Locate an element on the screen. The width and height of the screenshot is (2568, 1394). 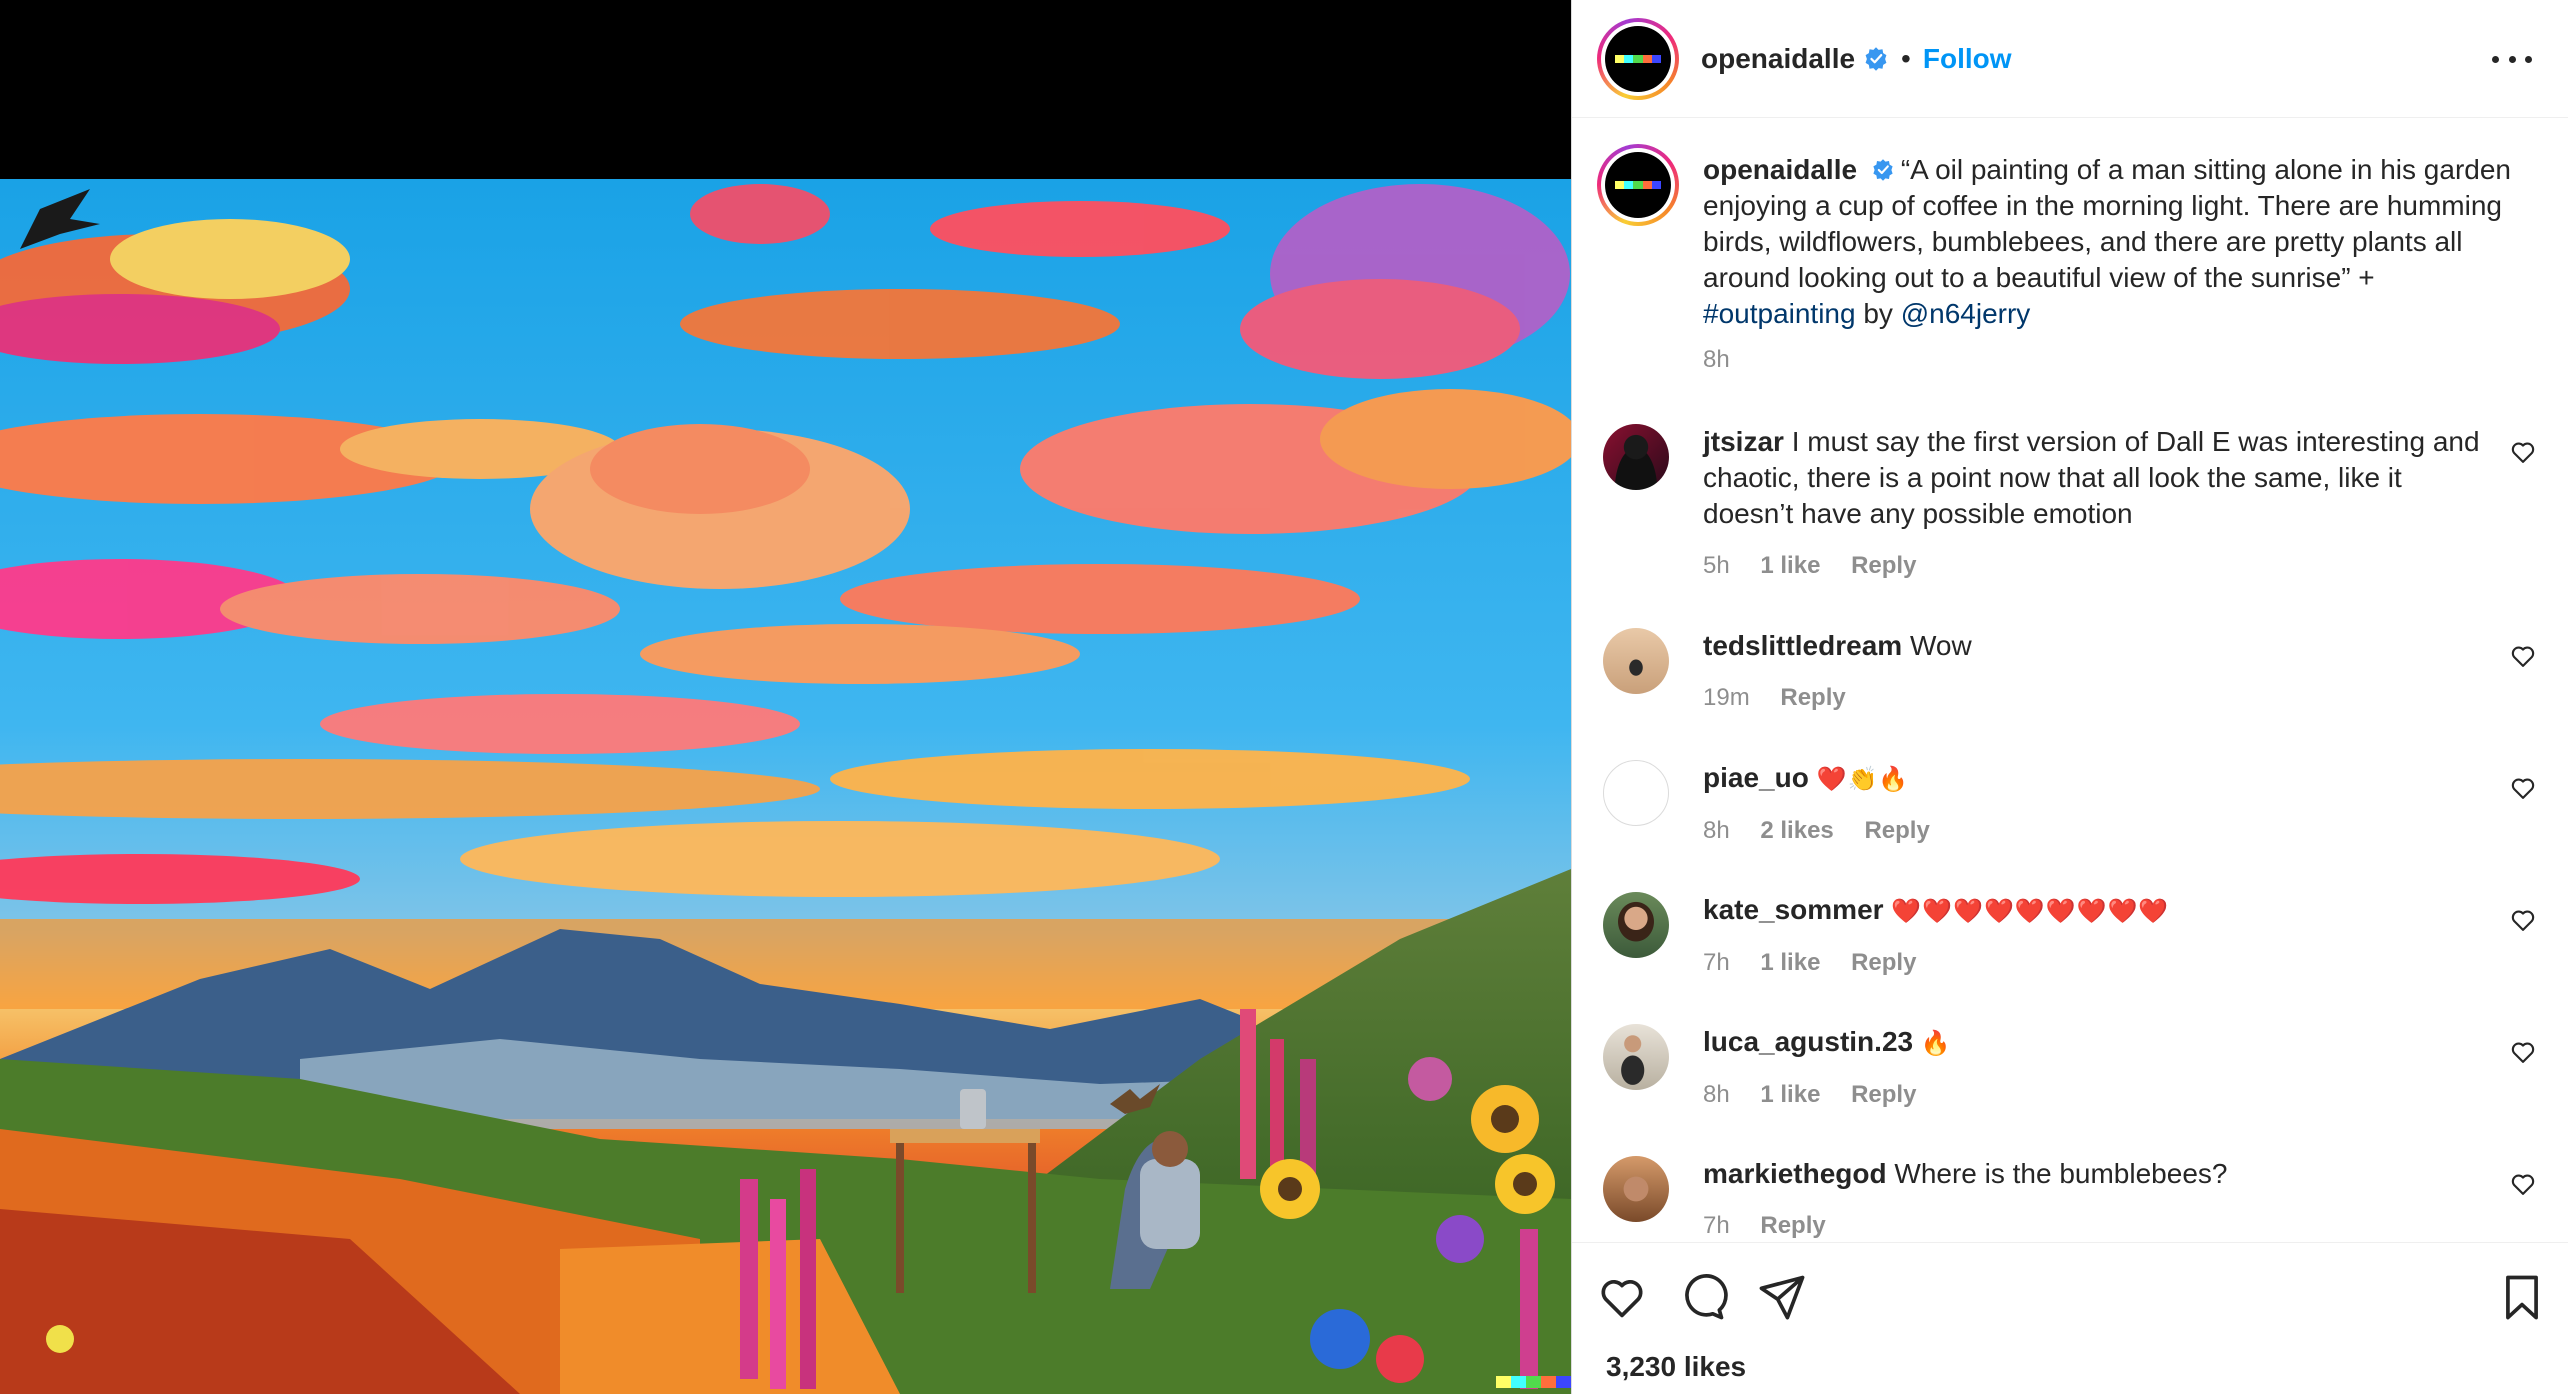
likes-count: 3,230 likes is located at coordinates (1676, 1367).